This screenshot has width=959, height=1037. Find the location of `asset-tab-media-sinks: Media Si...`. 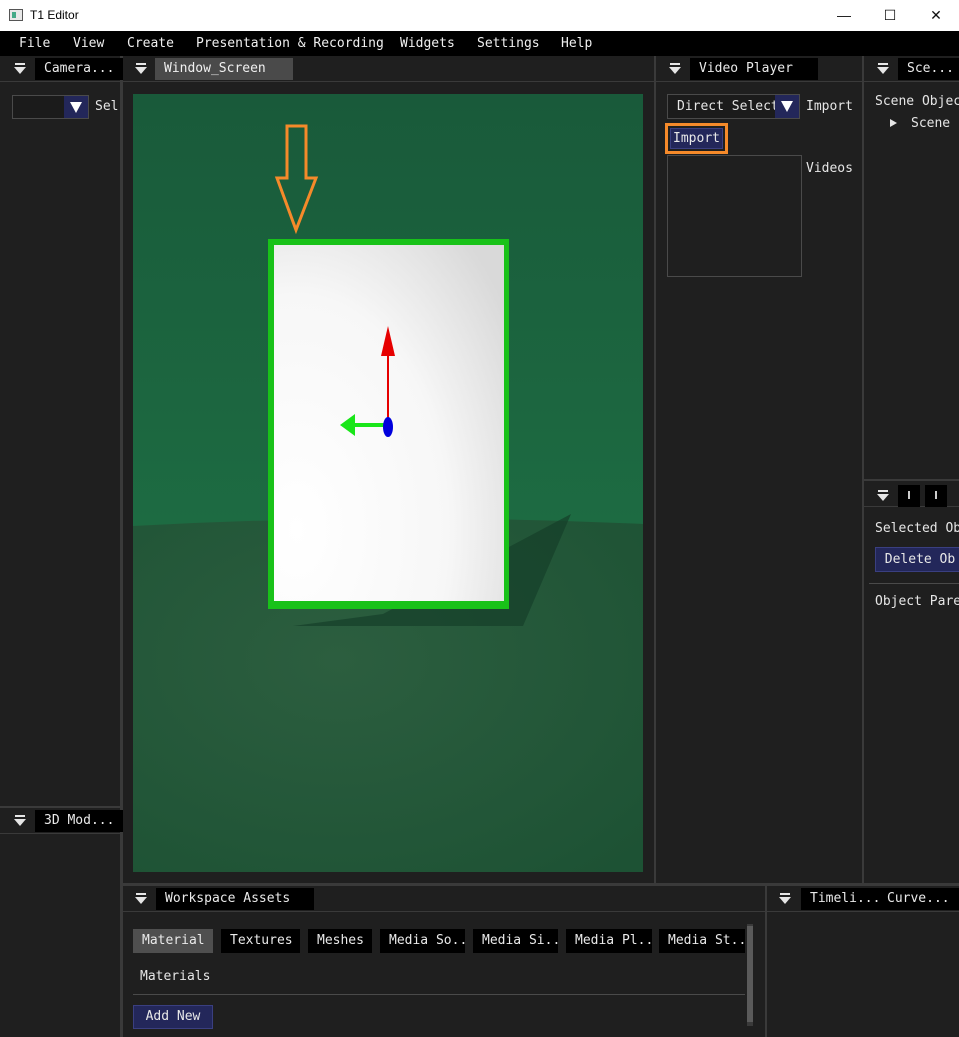

asset-tab-media-sinks: Media Si... is located at coordinates (515, 941).